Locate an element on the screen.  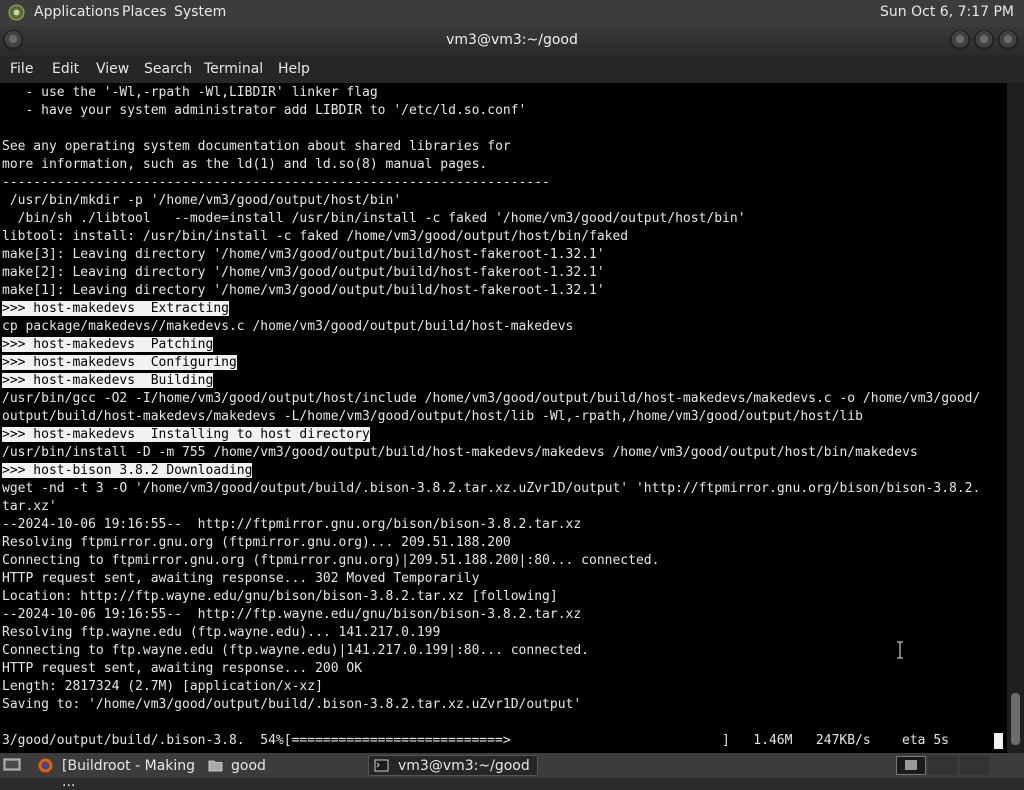
window-title: vm3@vm3:~/good is located at coordinates (512, 40).